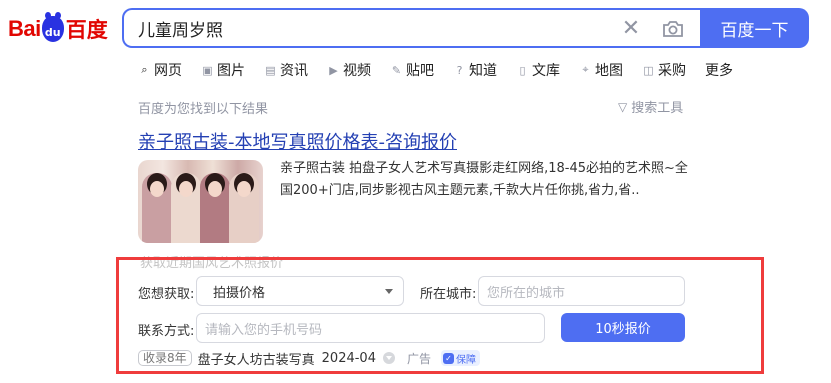  What do you see at coordinates (333, 70) in the screenshot?
I see `video-icon: ▶` at bounding box center [333, 70].